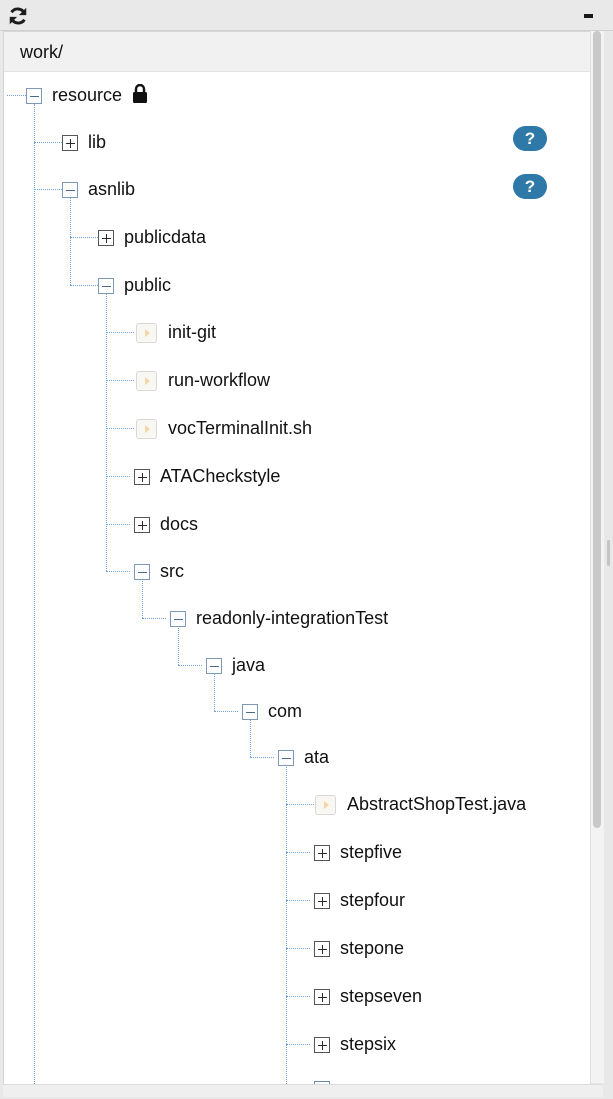 Image resolution: width=613 pixels, height=1099 pixels. Describe the element at coordinates (436, 804) in the screenshot. I see `node-label: AbstractShopTest.java` at that location.